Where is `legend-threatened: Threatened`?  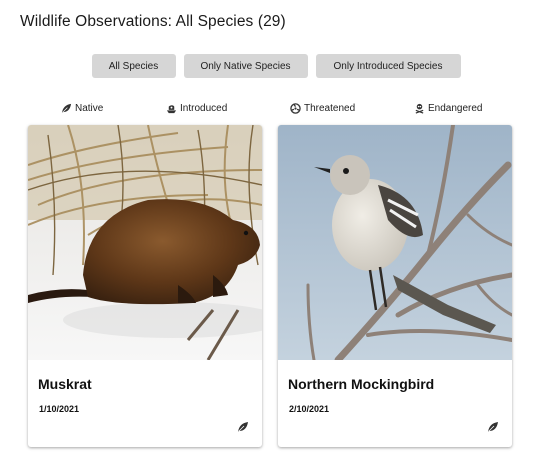
legend-threatened: Threatened is located at coordinates (322, 108).